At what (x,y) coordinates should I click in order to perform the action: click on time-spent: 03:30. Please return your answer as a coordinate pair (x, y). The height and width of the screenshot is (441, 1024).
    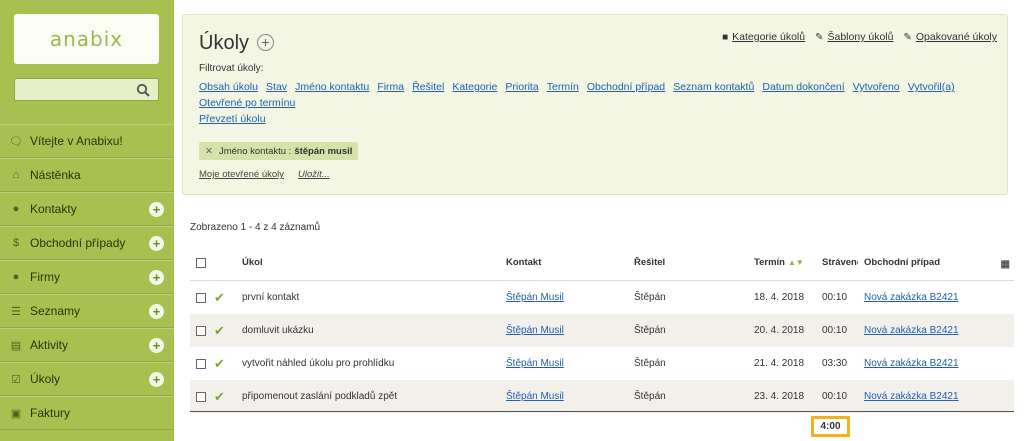
    Looking at the image, I should click on (835, 363).